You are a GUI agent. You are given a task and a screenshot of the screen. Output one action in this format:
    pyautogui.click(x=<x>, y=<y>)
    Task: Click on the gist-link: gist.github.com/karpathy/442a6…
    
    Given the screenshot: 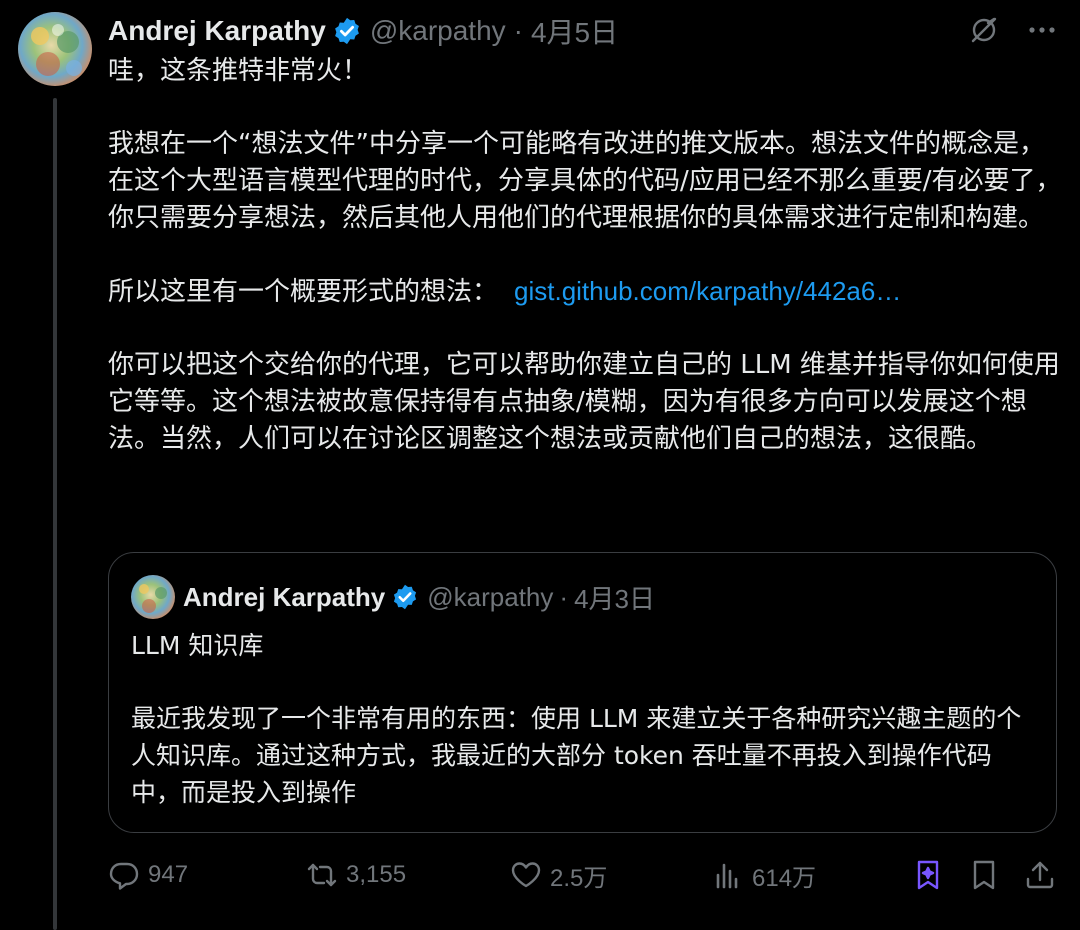 What is the action you would take?
    pyautogui.click(x=707, y=291)
    